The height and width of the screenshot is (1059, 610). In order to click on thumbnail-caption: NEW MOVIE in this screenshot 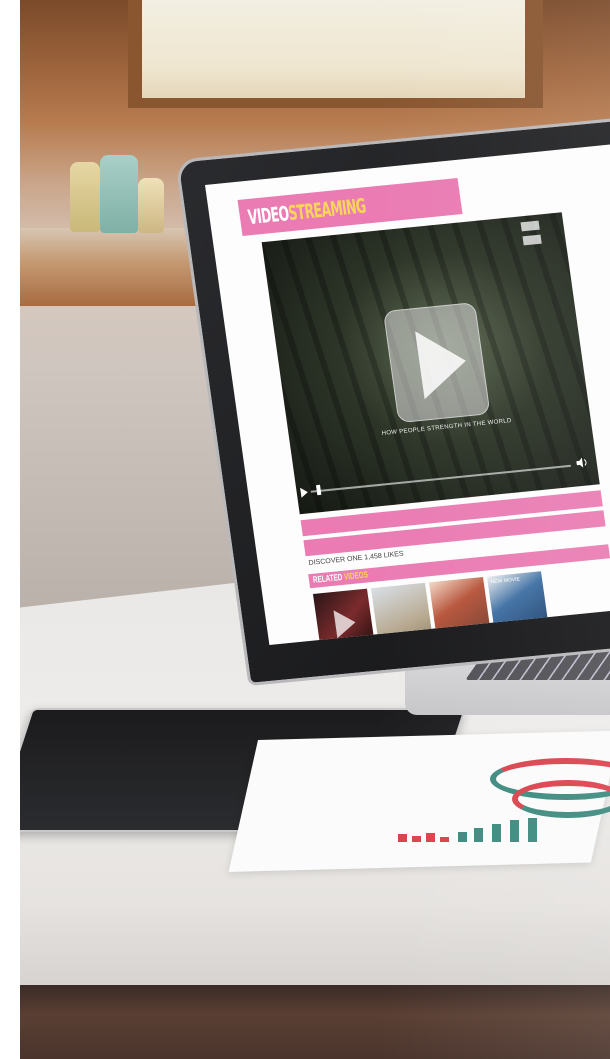, I will do `click(505, 581)`.